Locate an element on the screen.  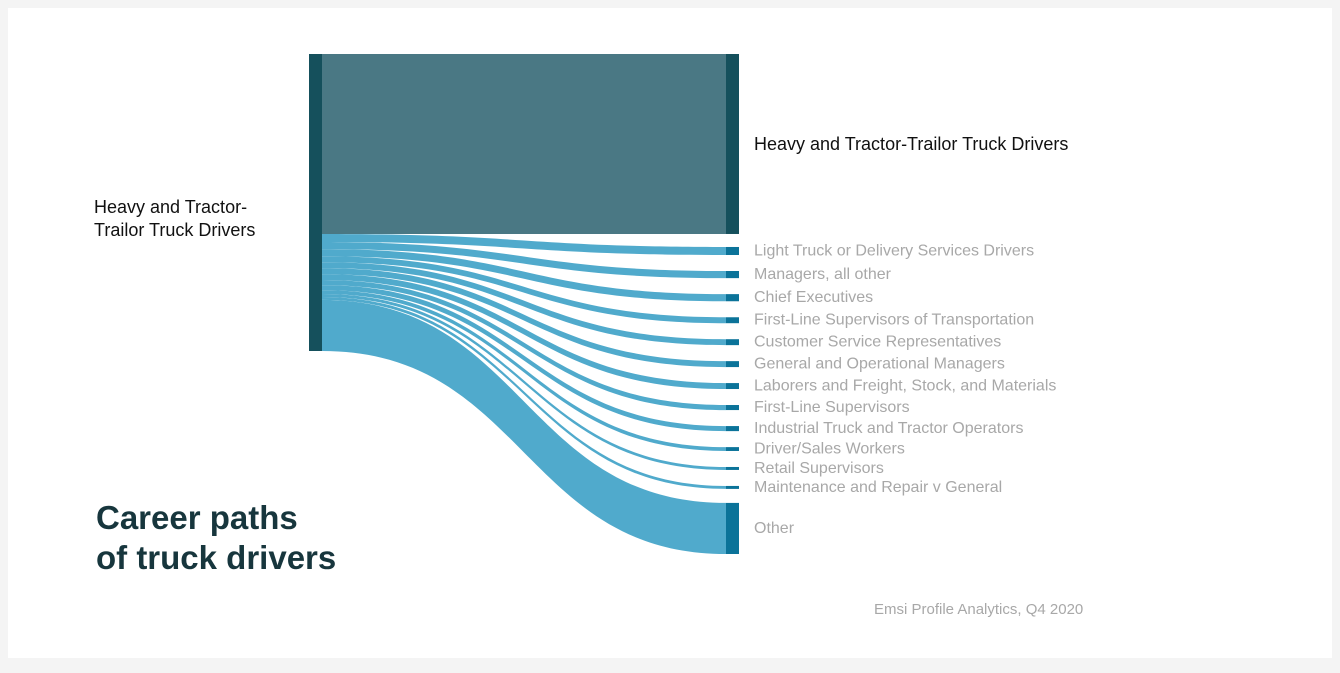
chart-title-line-1: Career paths is located at coordinates (197, 517).